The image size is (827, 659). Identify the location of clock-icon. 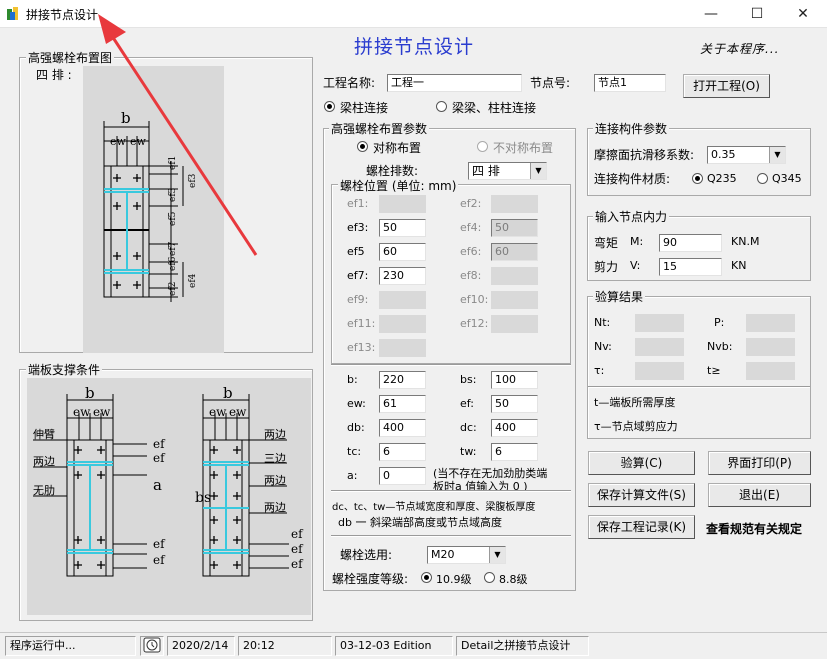
(152, 646).